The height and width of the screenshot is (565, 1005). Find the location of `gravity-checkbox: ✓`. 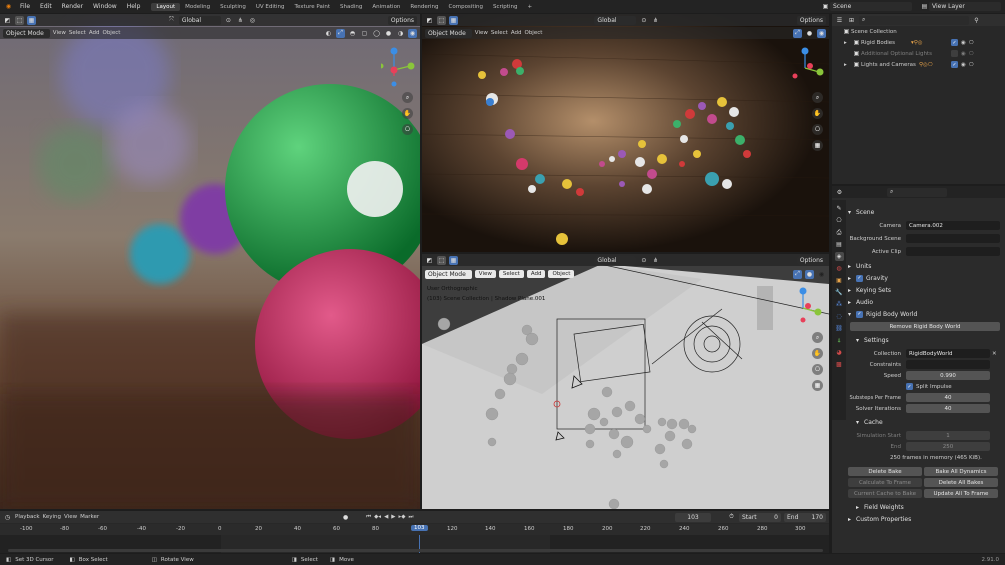

gravity-checkbox: ✓ is located at coordinates (859, 278).